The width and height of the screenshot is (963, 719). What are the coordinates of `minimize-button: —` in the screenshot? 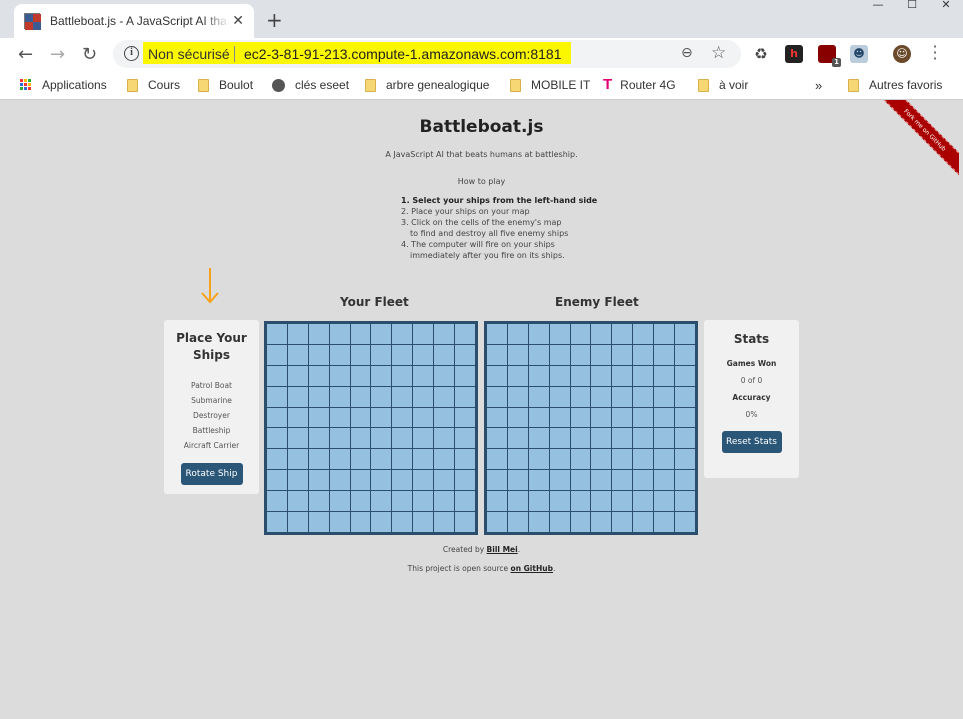 It's located at (878, 7).